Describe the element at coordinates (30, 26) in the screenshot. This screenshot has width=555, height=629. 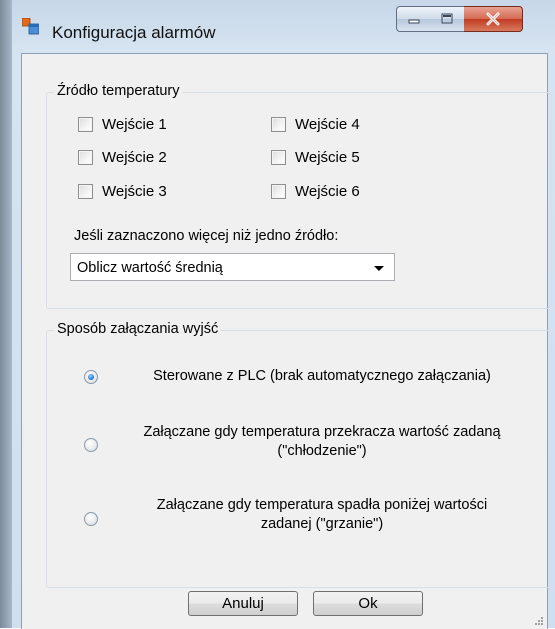
I see `app-window-icon` at that location.